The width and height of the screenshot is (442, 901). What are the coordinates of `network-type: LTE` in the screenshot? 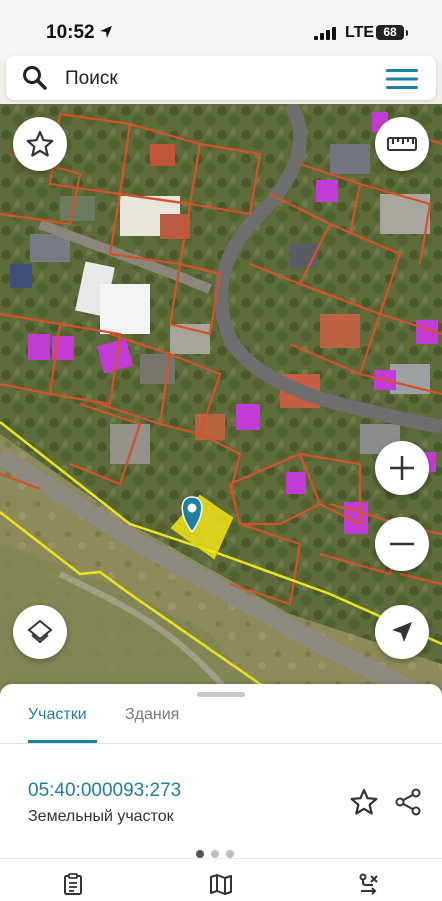 It's located at (360, 32).